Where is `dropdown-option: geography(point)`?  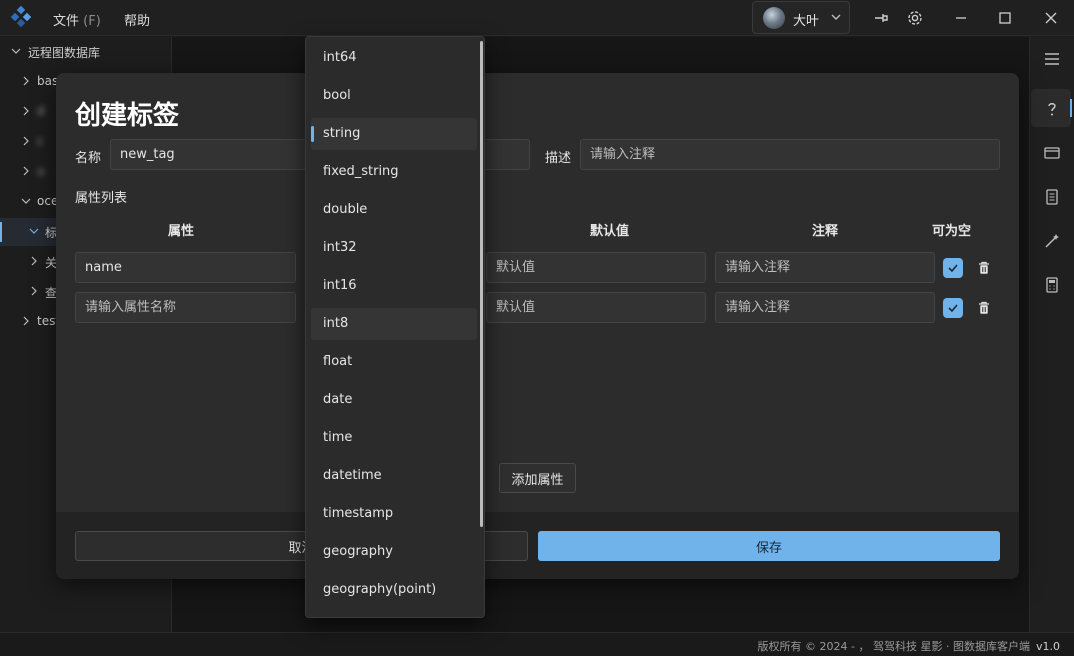
dropdown-option: geography(point) is located at coordinates (394, 590).